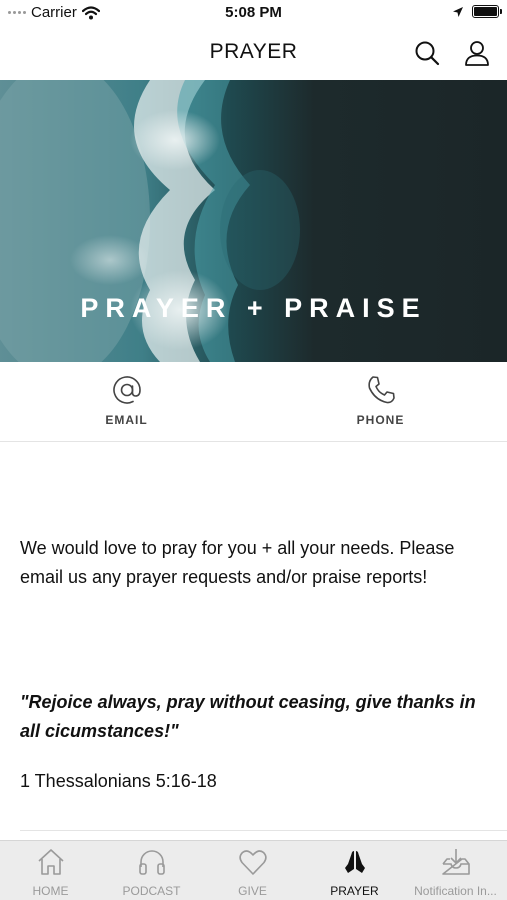  I want to click on tab-give-label: GIVE, so click(252, 891).